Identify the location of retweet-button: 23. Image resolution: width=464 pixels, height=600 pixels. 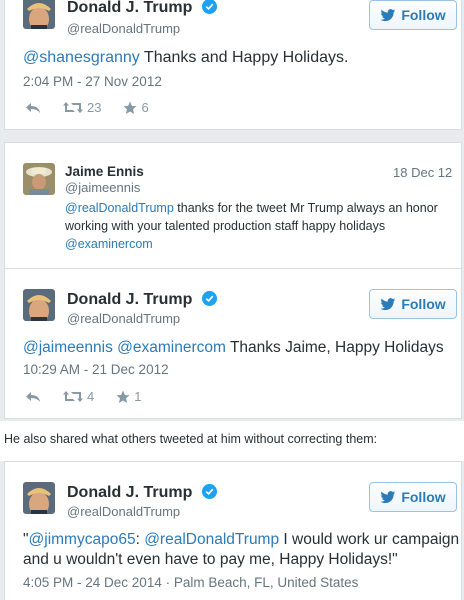
(82, 107).